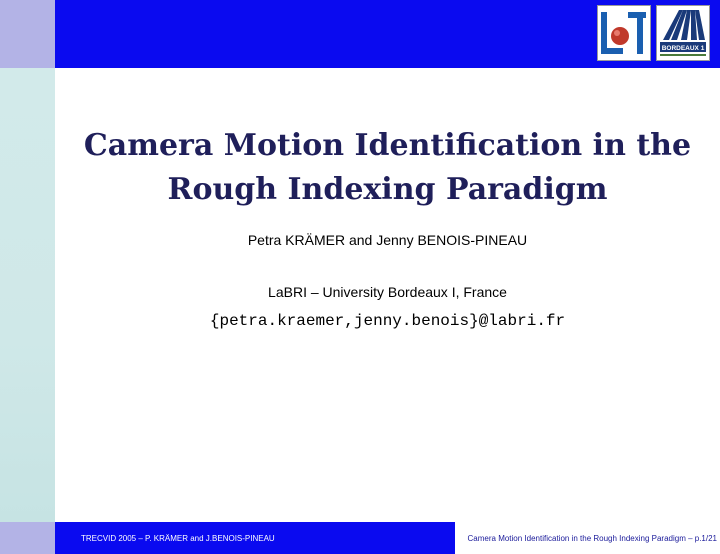  I want to click on labri-logo, so click(624, 33).